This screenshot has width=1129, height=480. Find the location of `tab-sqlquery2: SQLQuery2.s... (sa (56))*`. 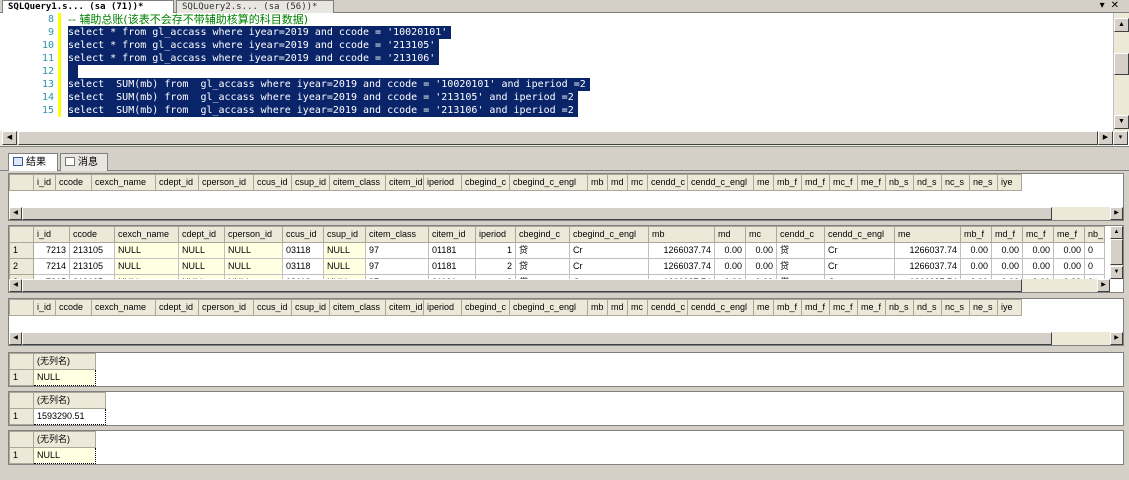

tab-sqlquery2: SQLQuery2.s... (sa (56))* is located at coordinates (255, 6).